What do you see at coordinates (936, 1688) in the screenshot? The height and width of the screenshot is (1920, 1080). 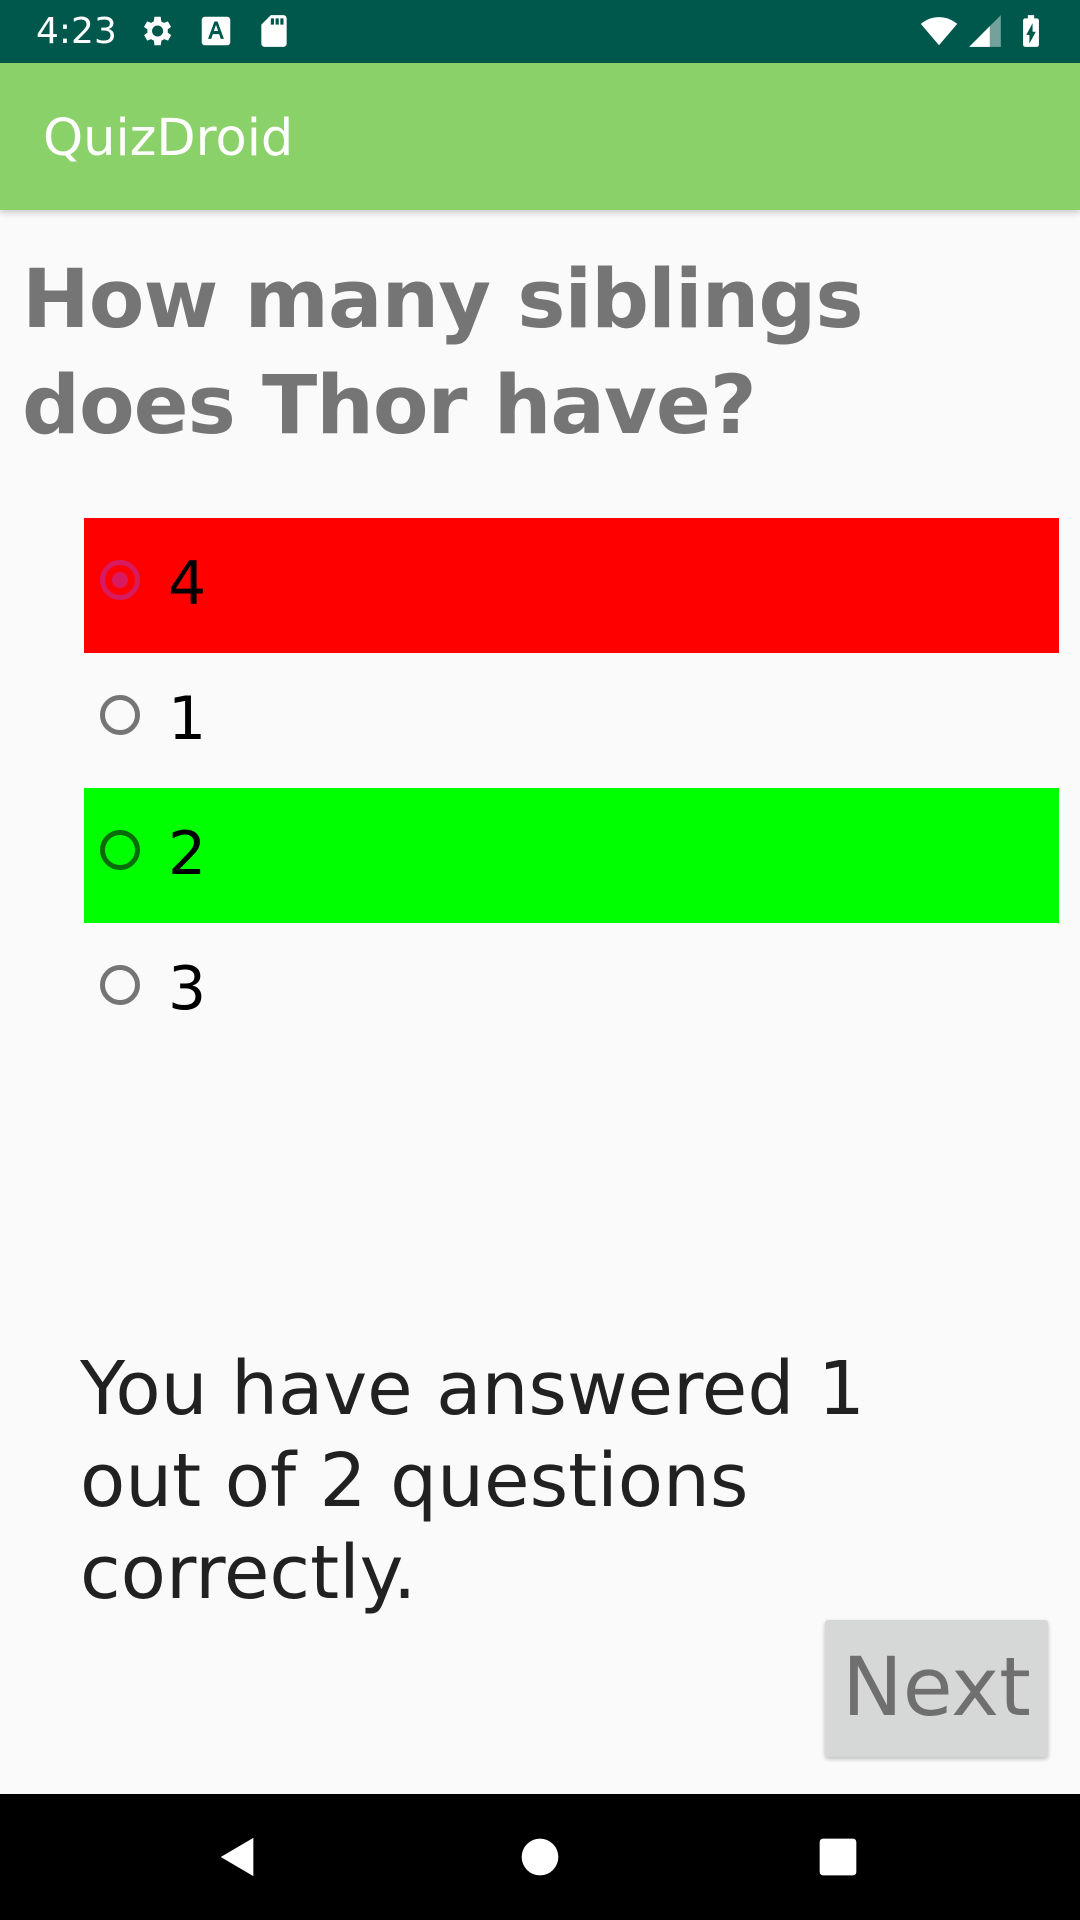 I see `next-button: Next` at bounding box center [936, 1688].